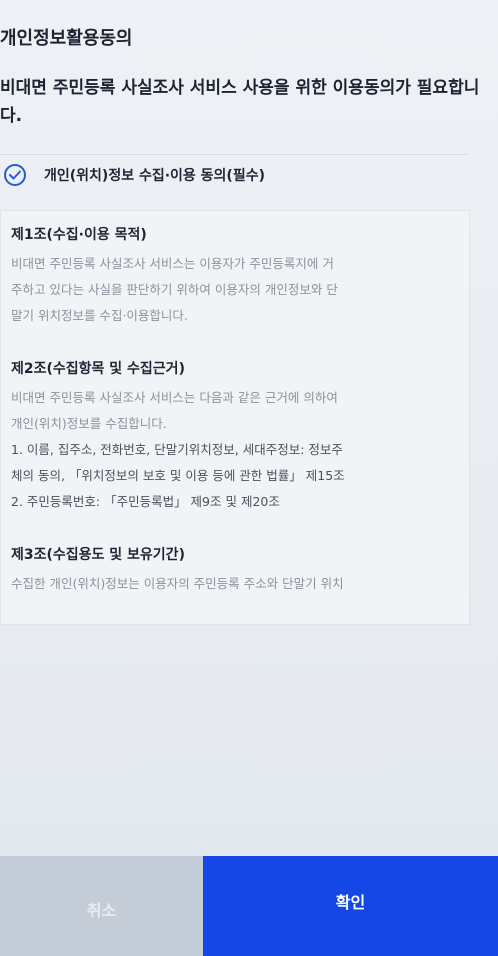 This screenshot has width=498, height=956. I want to click on scroll-fade, so click(235, 613).